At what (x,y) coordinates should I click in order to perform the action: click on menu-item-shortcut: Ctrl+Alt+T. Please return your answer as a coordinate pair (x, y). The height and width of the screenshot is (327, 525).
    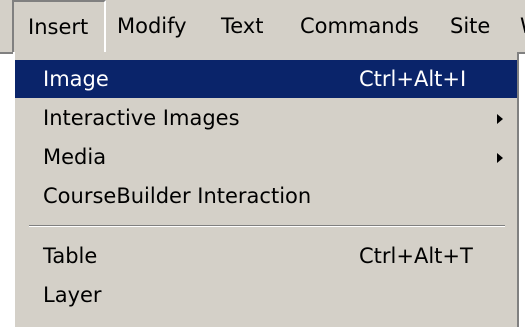
    Looking at the image, I should click on (416, 256).